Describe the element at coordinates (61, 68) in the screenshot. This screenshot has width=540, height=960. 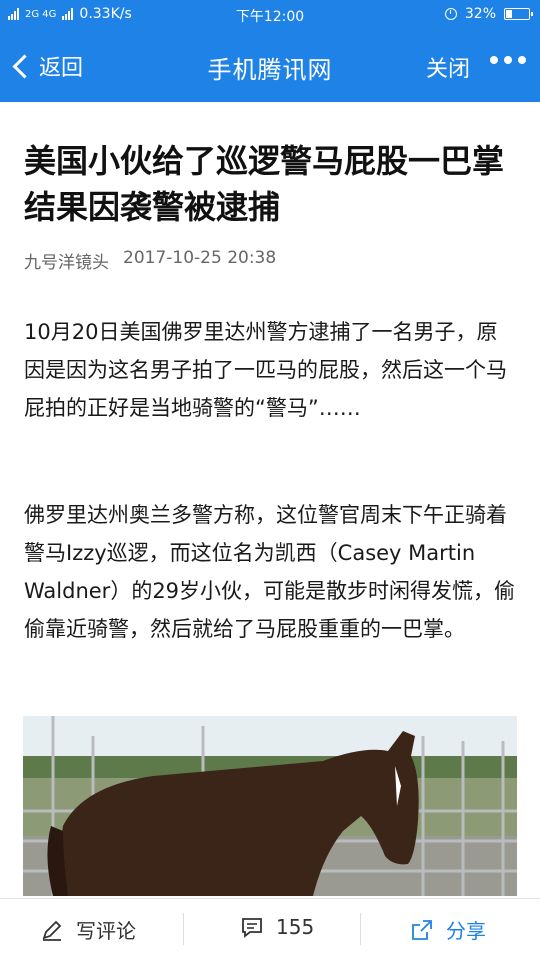
I see `back-label: 返回` at that location.